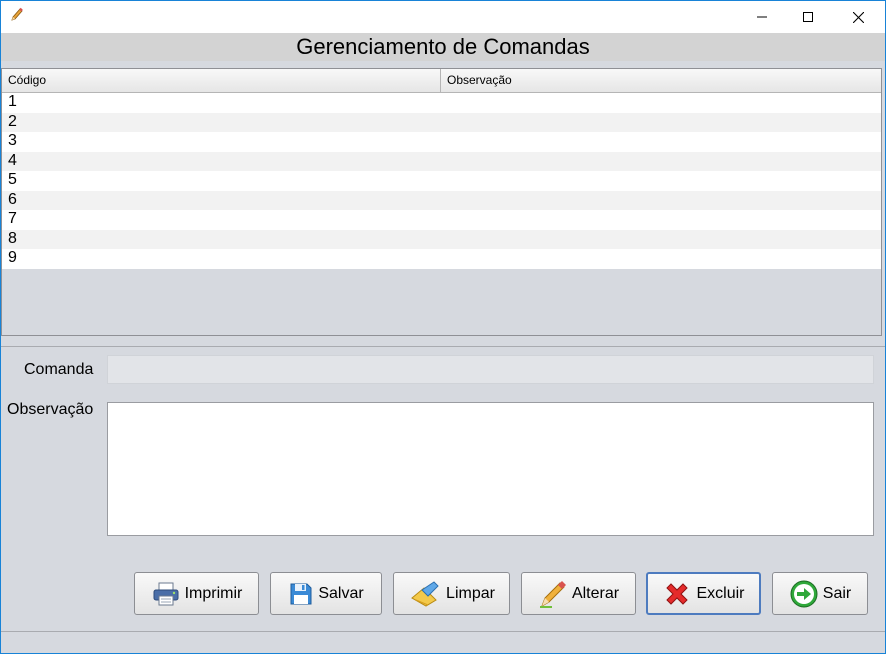  I want to click on table-row: 1, so click(441, 103).